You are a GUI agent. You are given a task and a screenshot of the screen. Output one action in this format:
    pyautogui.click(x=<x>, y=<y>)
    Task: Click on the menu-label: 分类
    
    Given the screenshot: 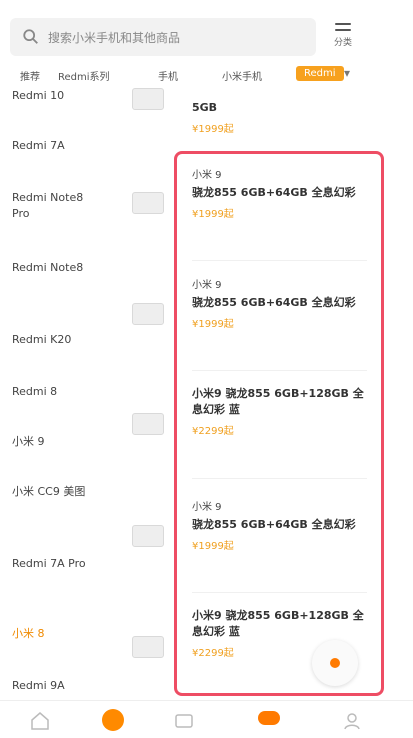 What is the action you would take?
    pyautogui.click(x=342, y=42)
    